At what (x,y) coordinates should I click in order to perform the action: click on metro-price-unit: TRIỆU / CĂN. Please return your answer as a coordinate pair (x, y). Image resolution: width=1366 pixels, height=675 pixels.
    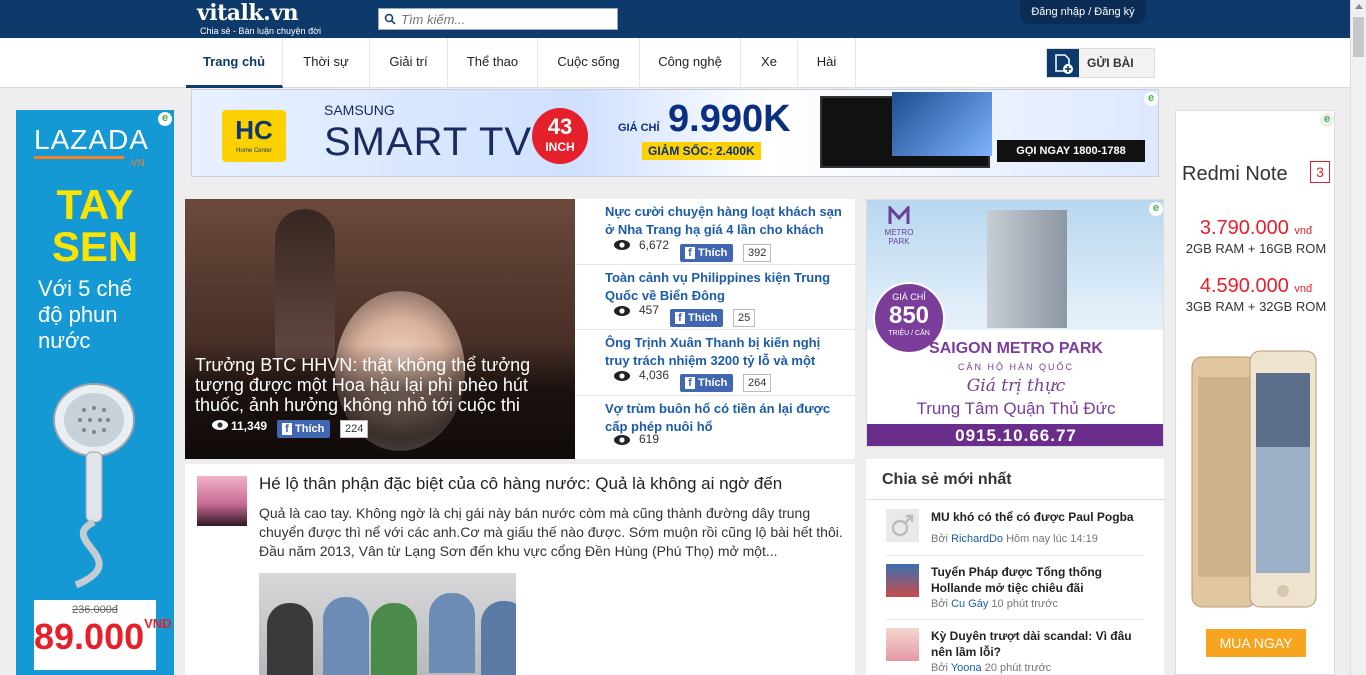
    Looking at the image, I should click on (909, 333).